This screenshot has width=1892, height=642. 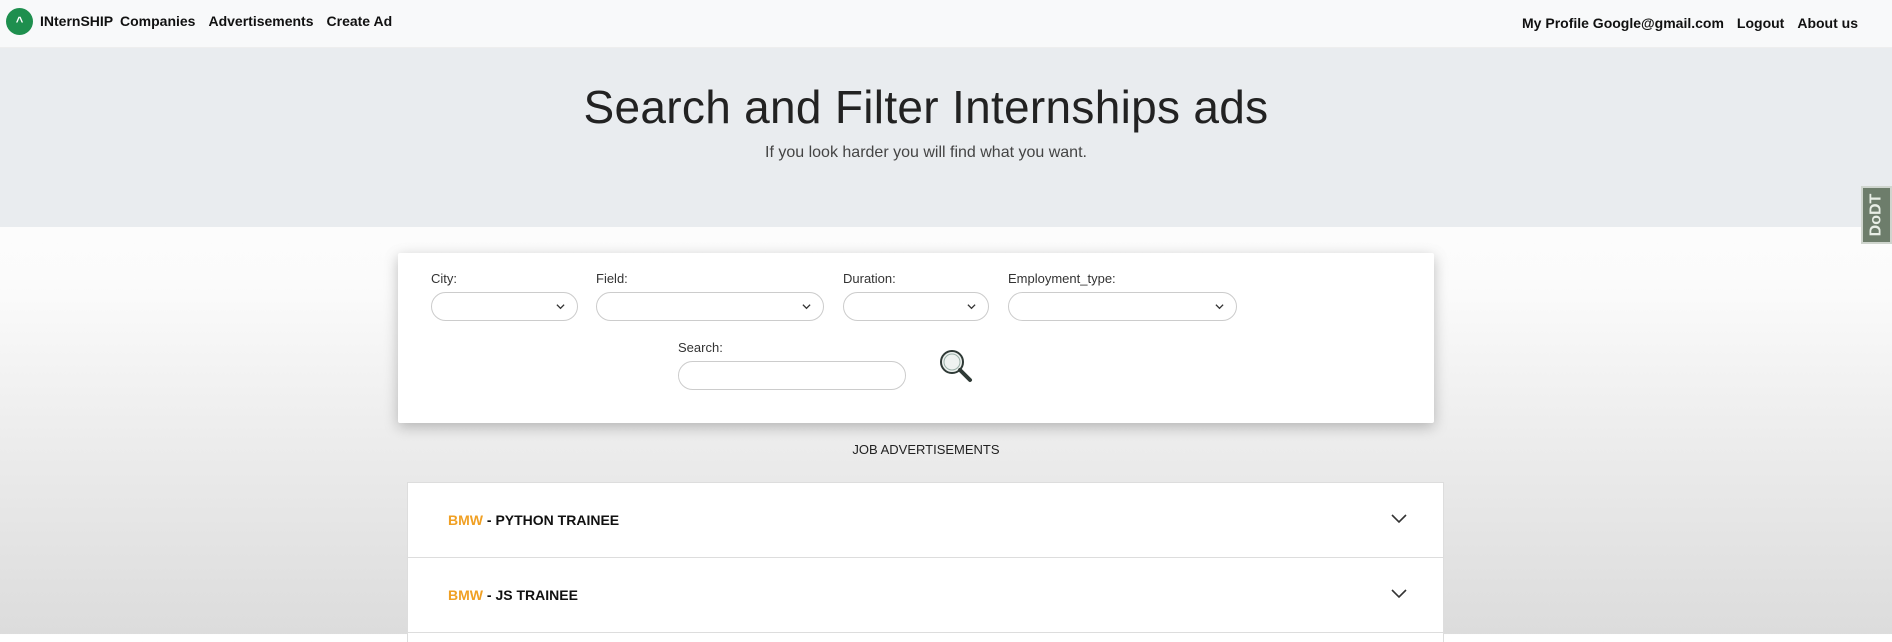 I want to click on side-widget-tab: DoDT, so click(x=1876, y=215).